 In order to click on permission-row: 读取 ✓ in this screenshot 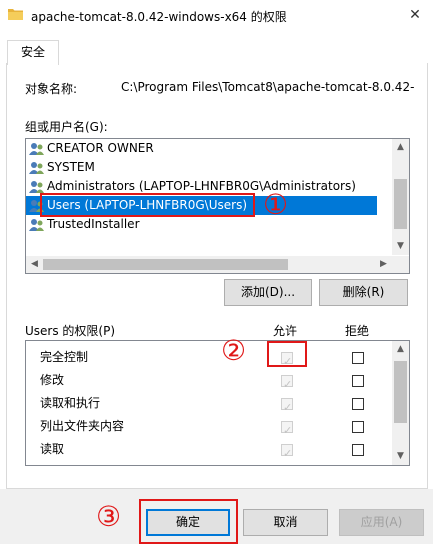, I will do `click(209, 449)`.